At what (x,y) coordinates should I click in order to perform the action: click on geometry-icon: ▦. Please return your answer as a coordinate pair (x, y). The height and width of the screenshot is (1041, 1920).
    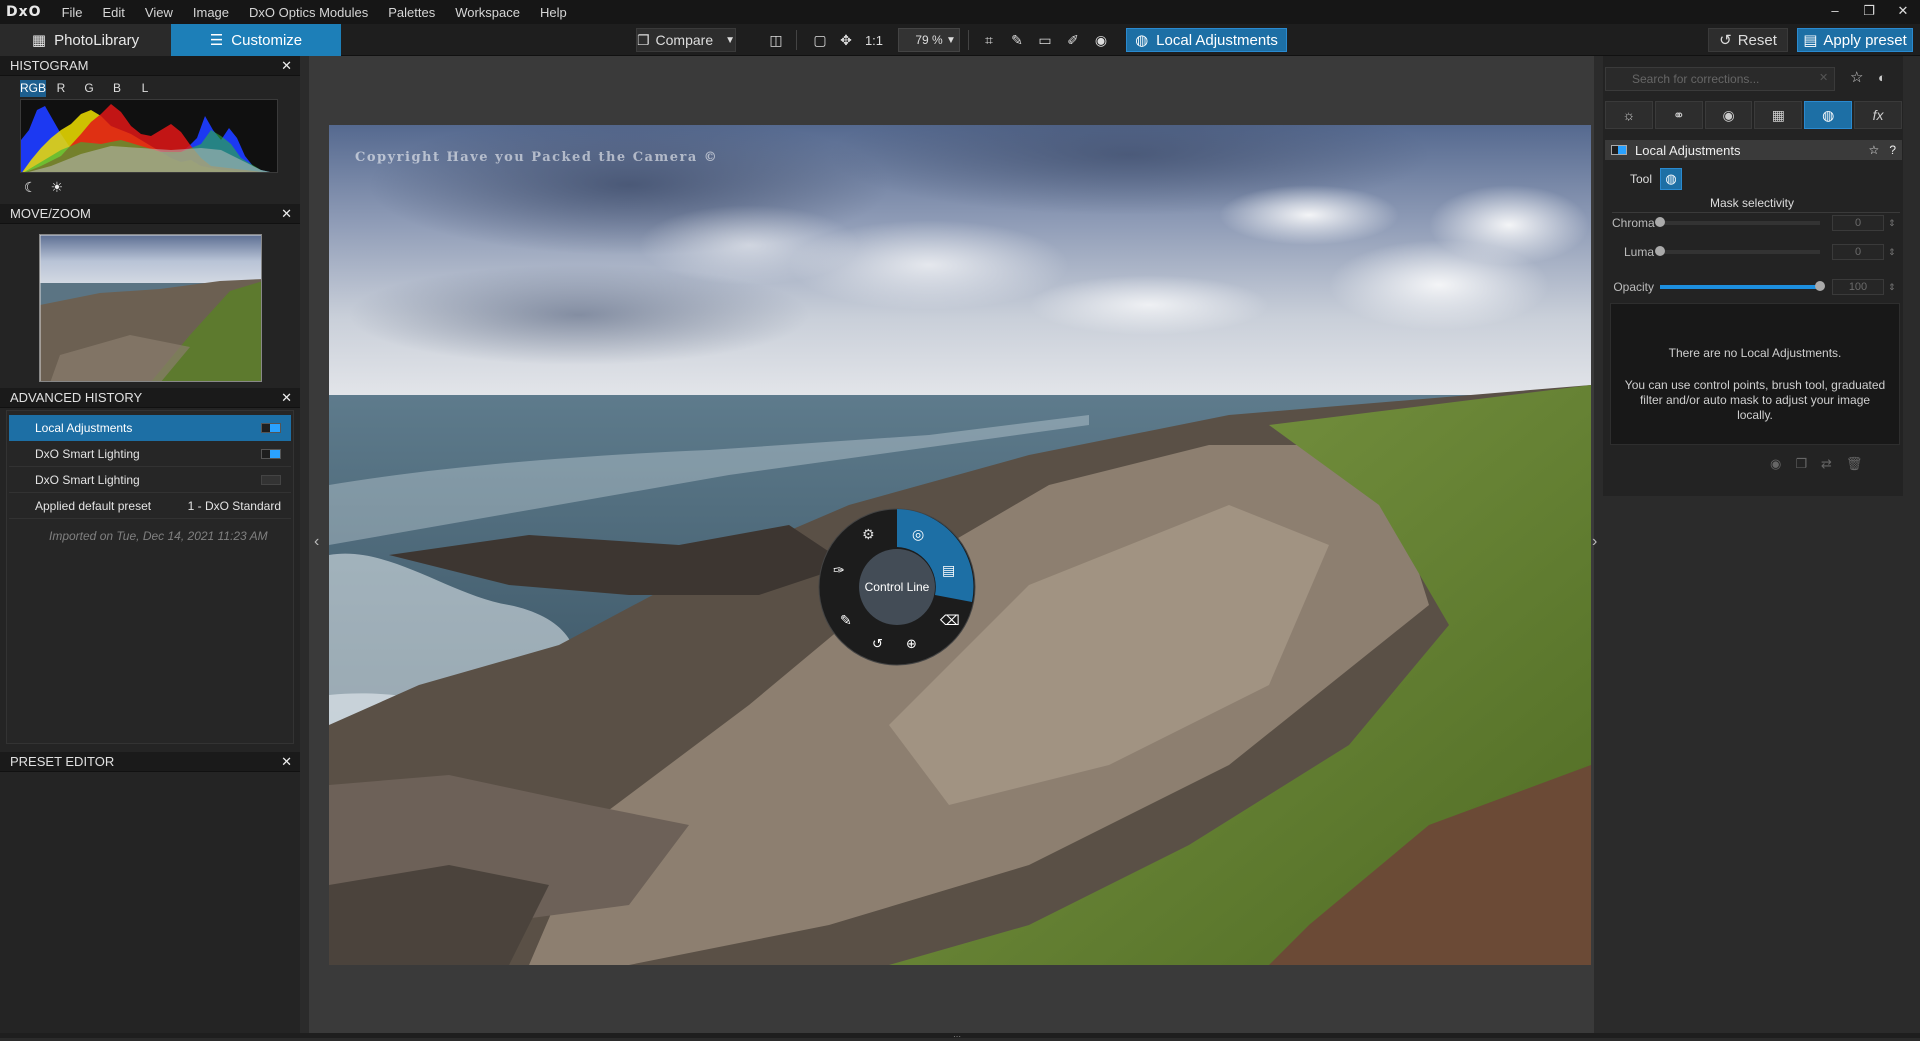
    Looking at the image, I should click on (1778, 115).